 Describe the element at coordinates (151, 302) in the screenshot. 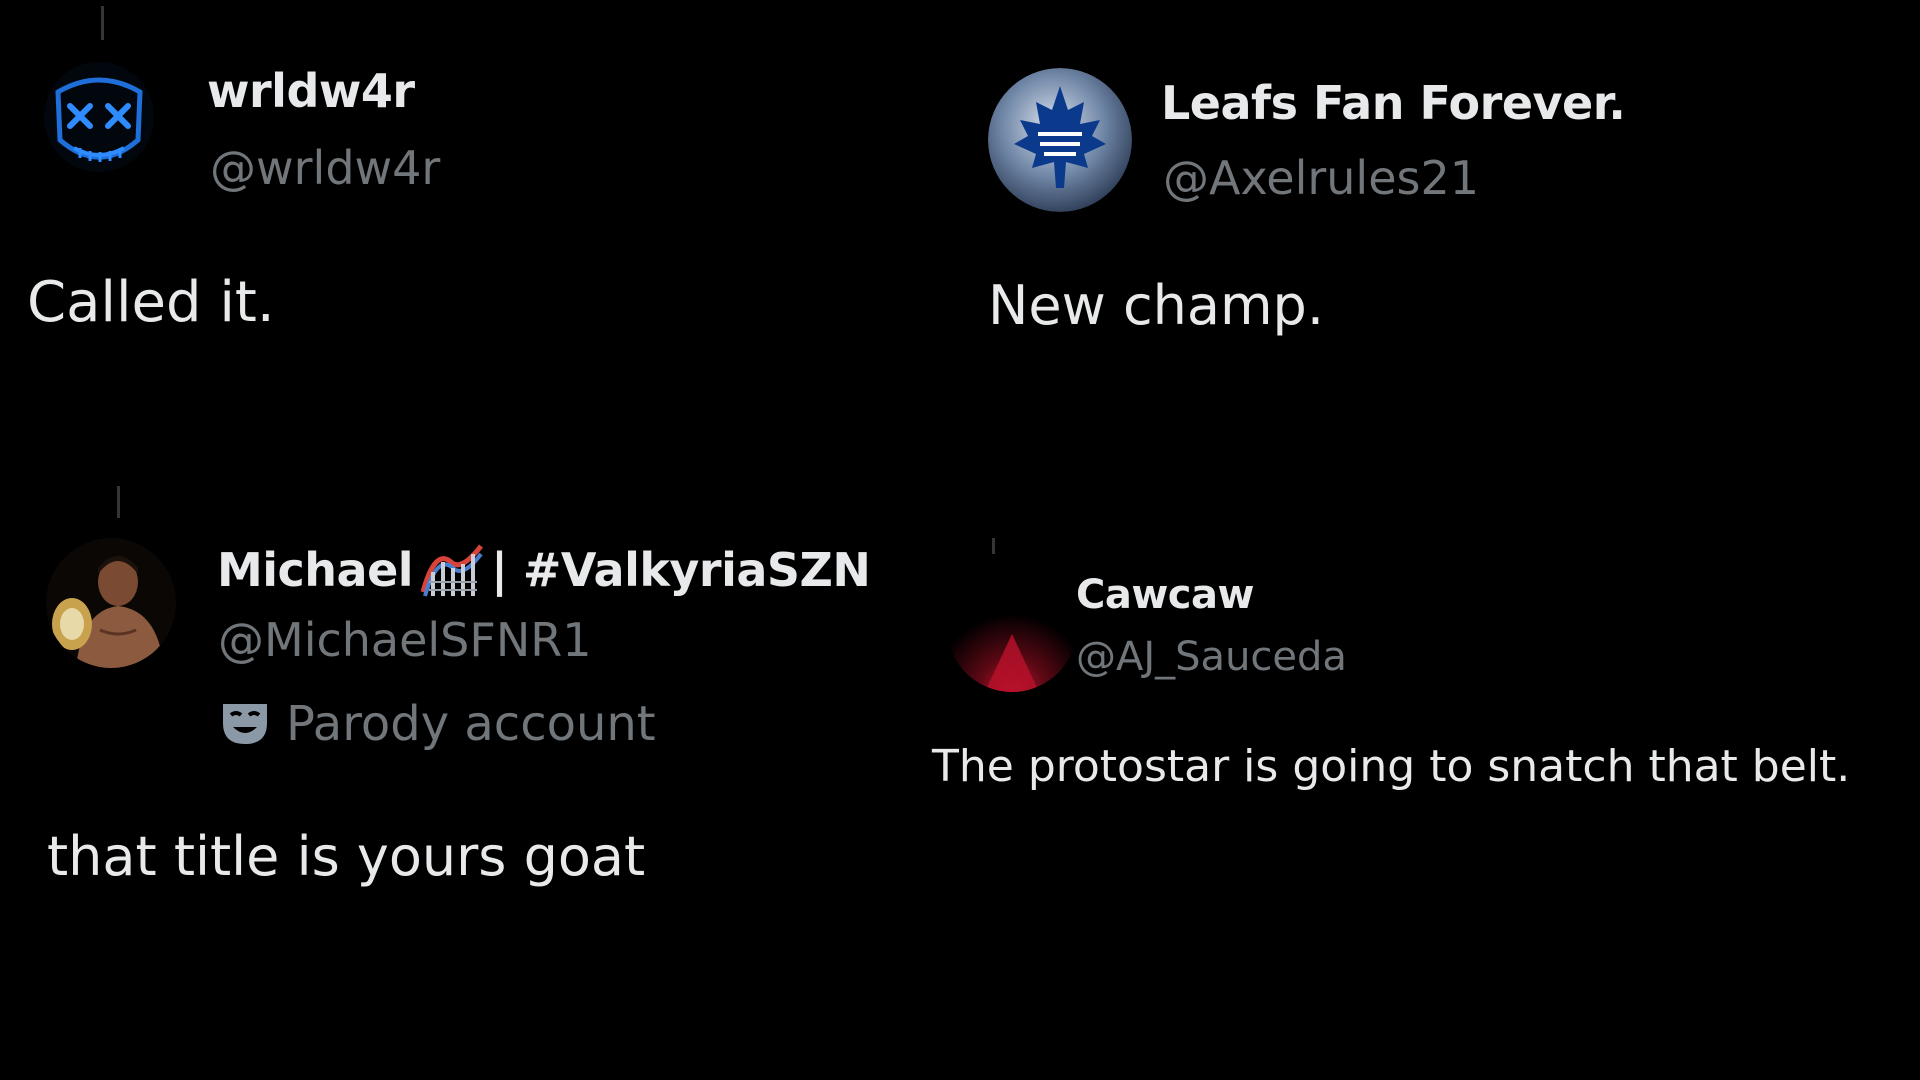

I see `reply-text: Called it.` at that location.